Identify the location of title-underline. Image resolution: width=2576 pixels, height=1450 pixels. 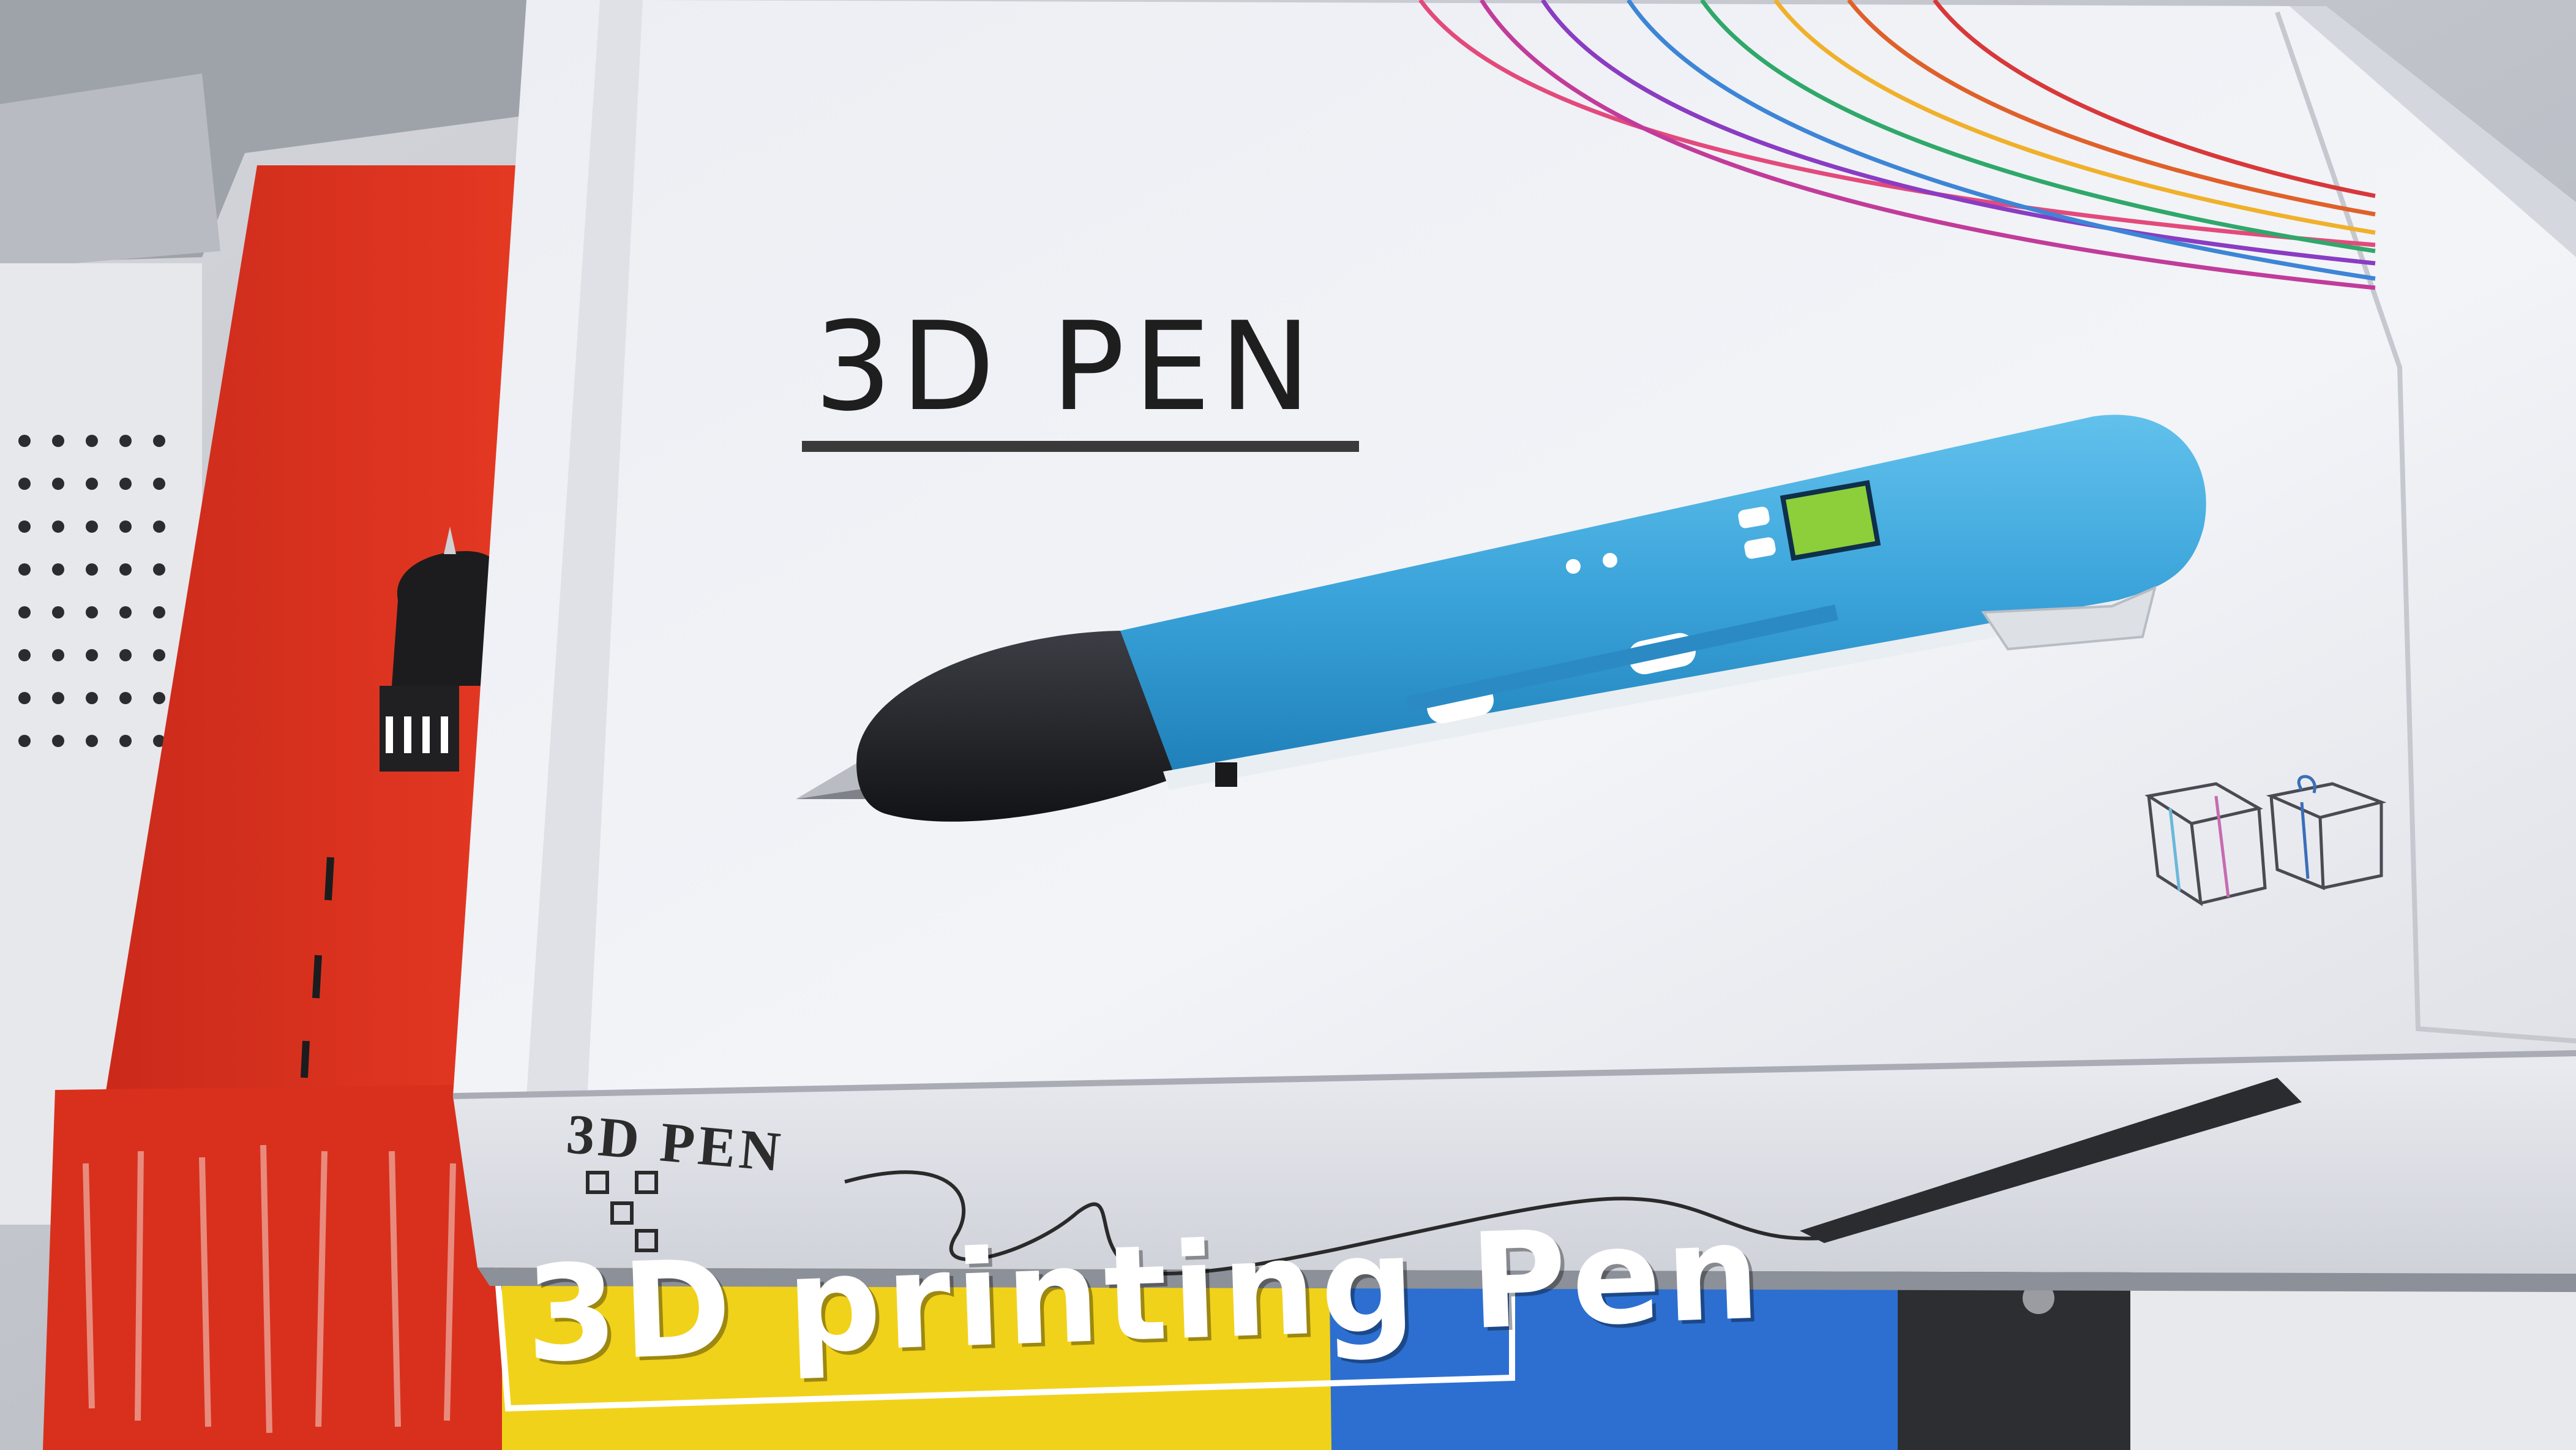
(1080, 446).